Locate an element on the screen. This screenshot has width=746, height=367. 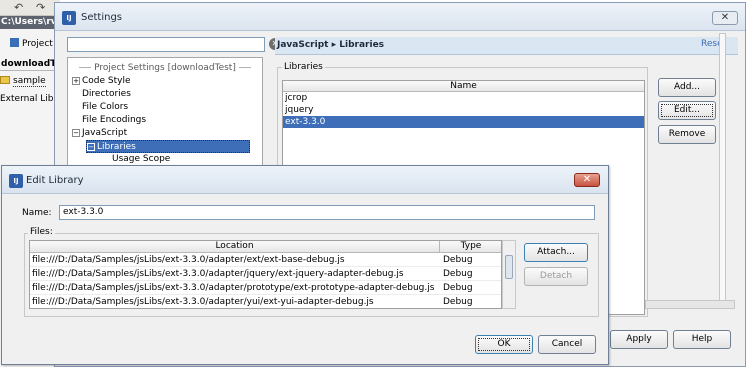
breadcrumb-page: Libraries is located at coordinates (362, 45).